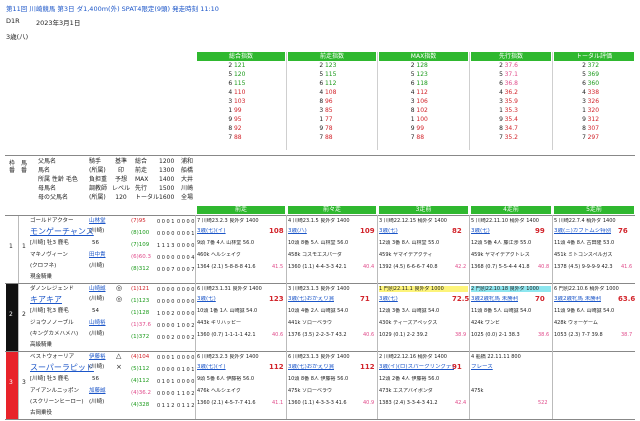 This screenshot has width=640, height=421. What do you see at coordinates (121, 170) in the screenshot?
I see `col-label: 印` at bounding box center [121, 170].